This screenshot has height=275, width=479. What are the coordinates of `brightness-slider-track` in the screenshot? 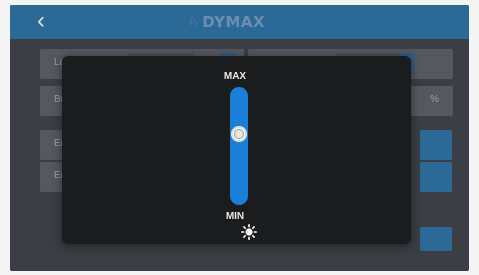 It's located at (239, 146).